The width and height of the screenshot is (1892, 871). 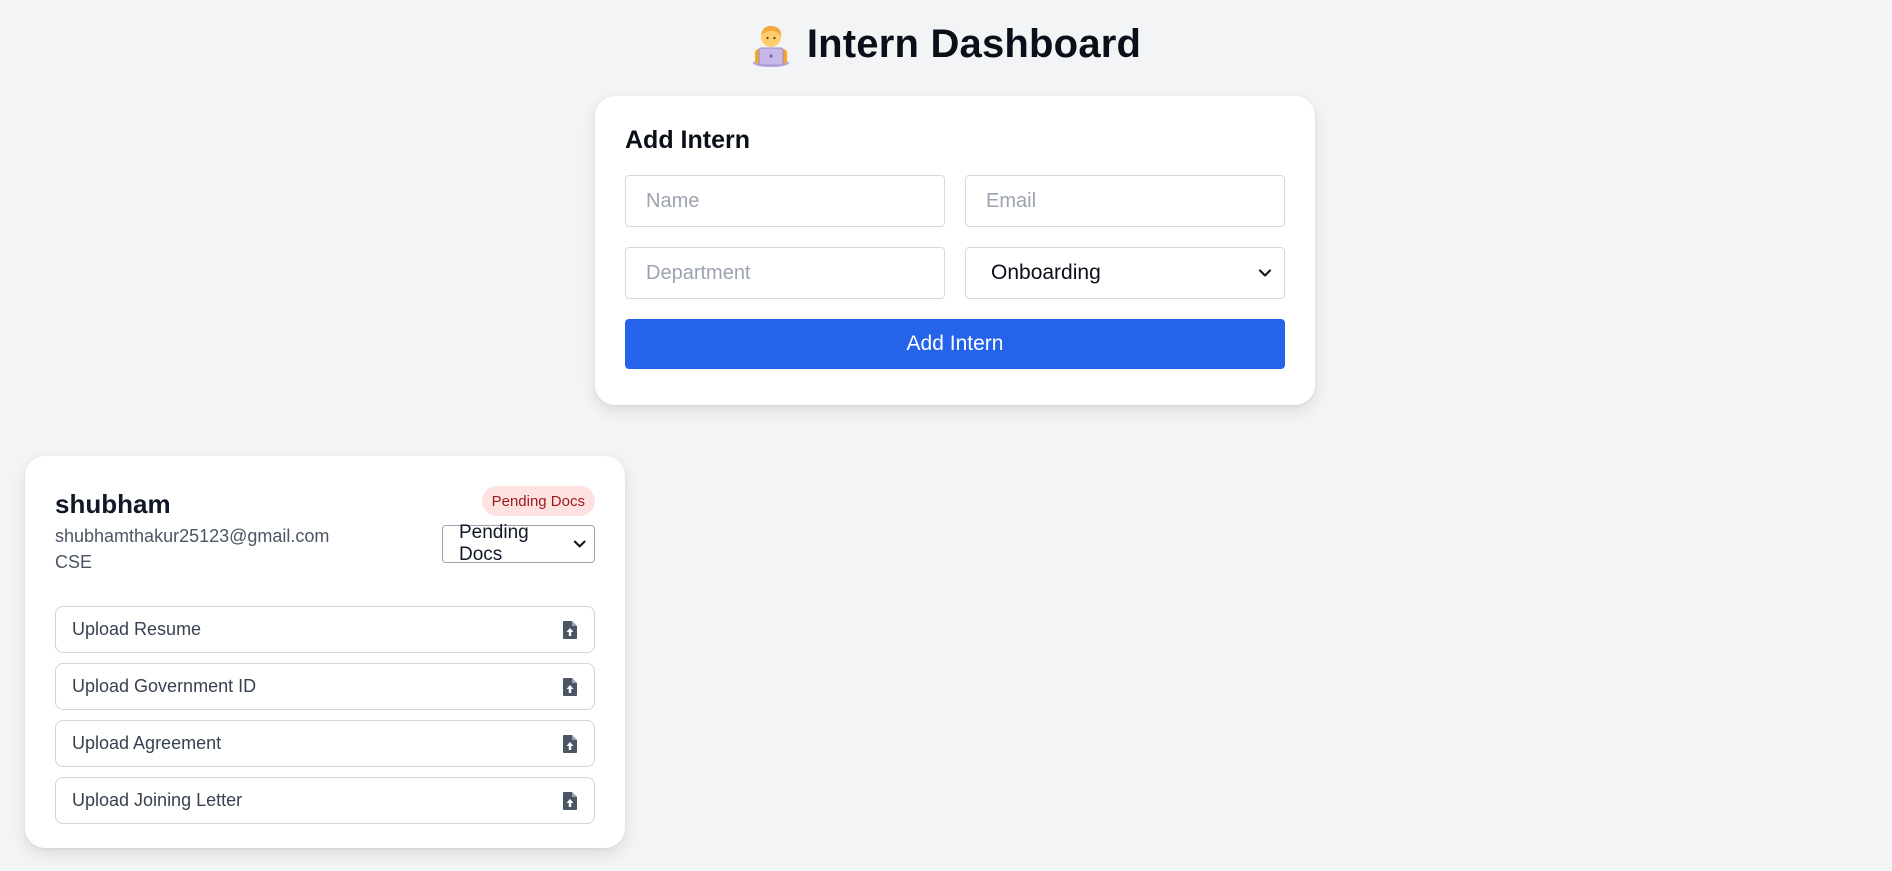 I want to click on intern-status-value: Pending Docs, so click(x=494, y=543).